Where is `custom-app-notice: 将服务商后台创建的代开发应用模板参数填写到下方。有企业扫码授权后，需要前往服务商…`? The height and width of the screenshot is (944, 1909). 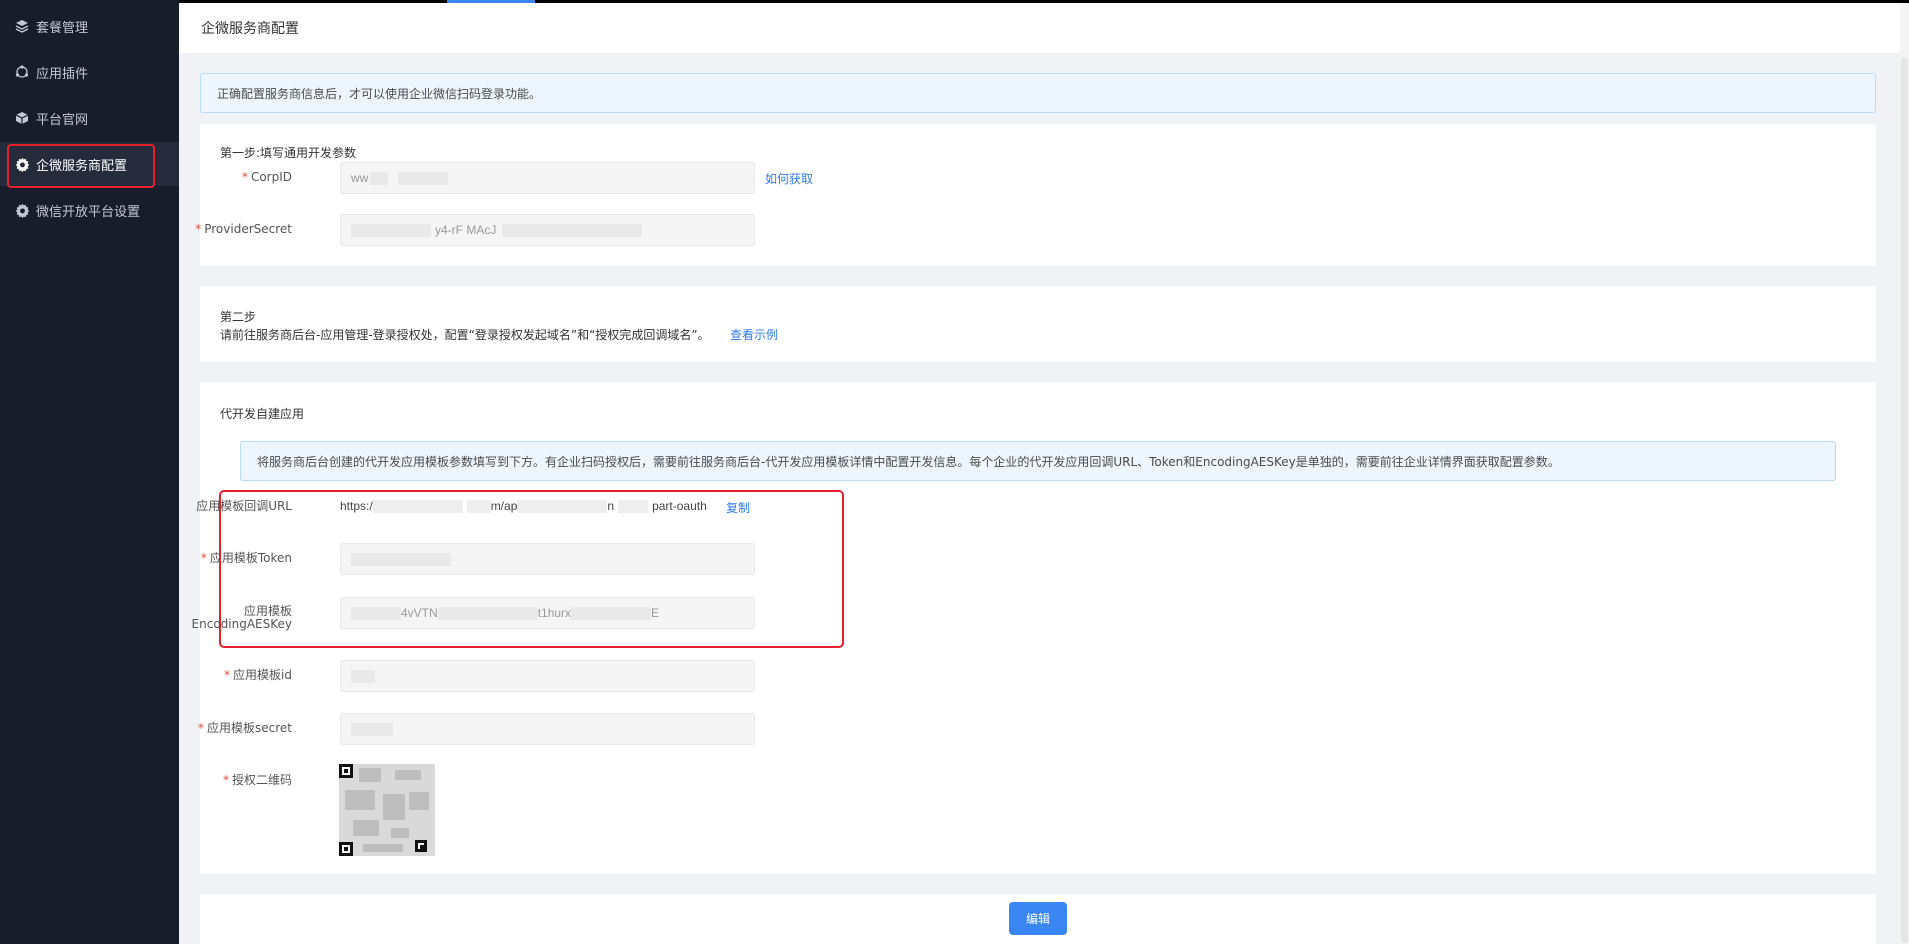
custom-app-notice: 将服务商后台创建的代开发应用模板参数填写到下方。有企业扫码授权后，需要前往服务商… is located at coordinates (1038, 461).